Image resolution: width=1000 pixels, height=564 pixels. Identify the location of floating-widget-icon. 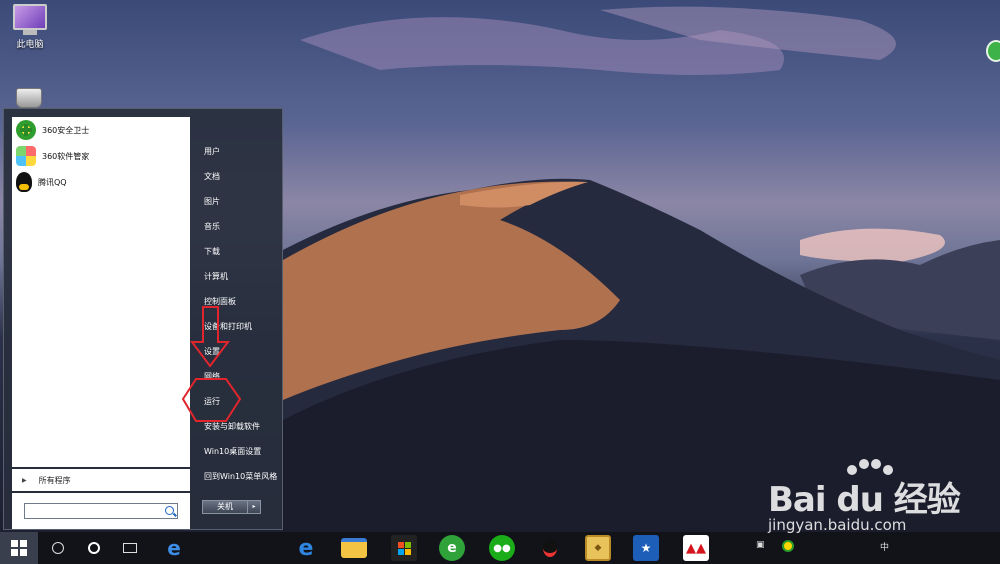
(993, 51).